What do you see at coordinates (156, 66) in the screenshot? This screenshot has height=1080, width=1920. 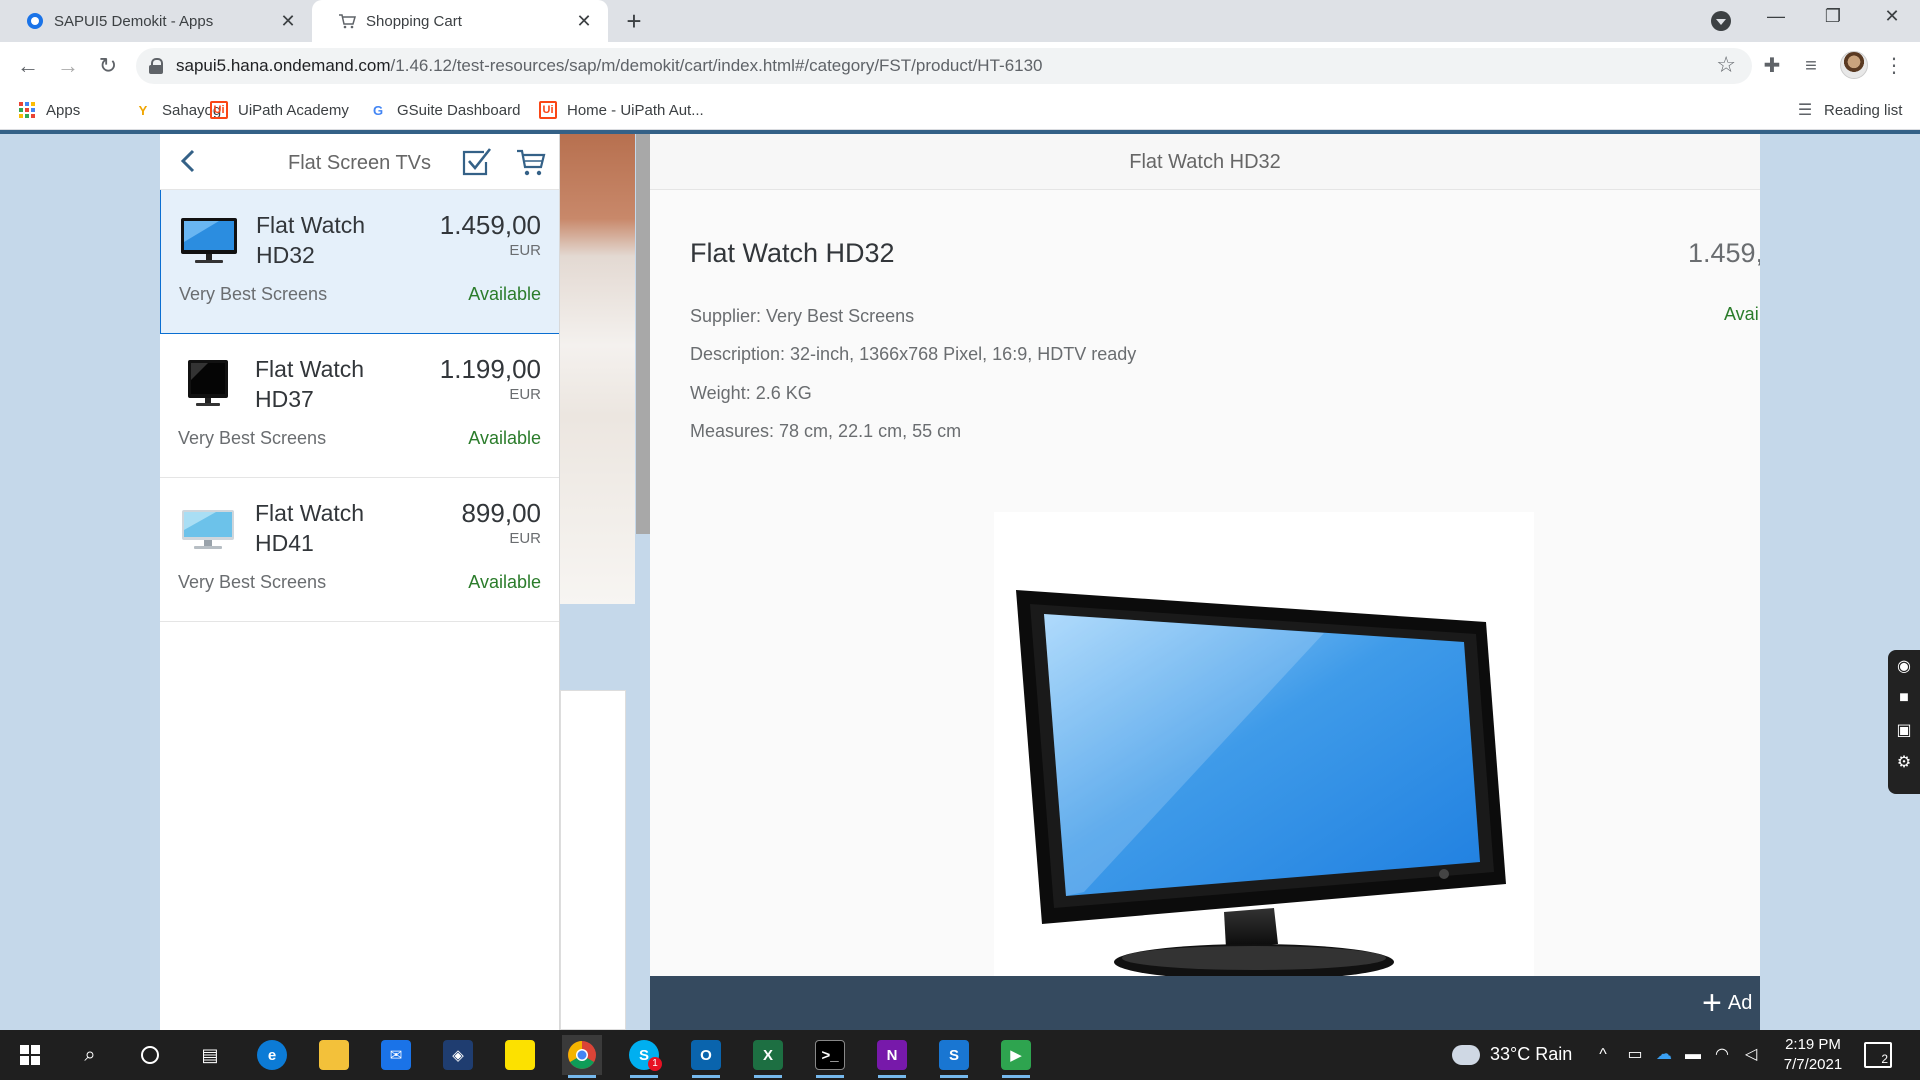 I see `lock-icon` at bounding box center [156, 66].